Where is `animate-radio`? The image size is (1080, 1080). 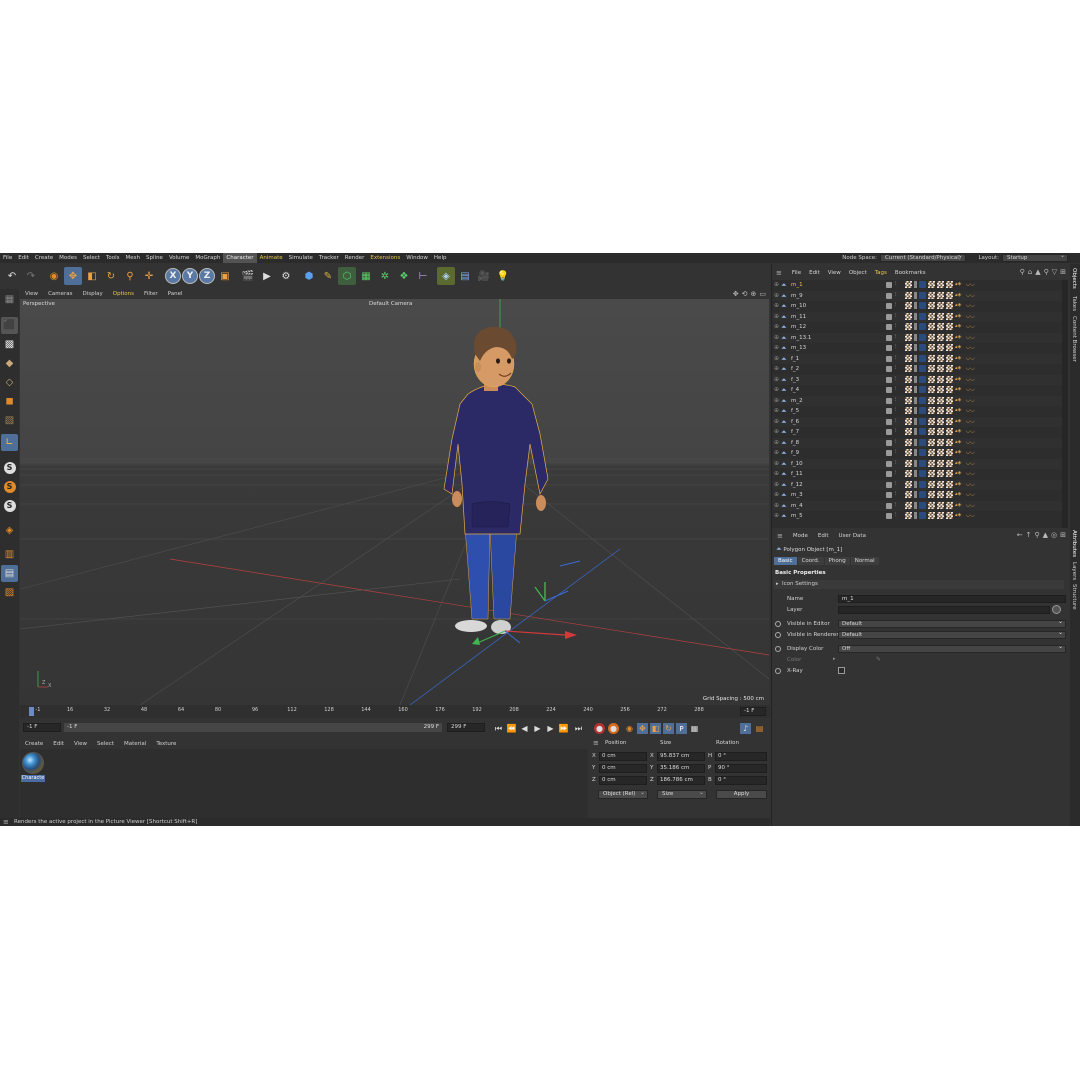 animate-radio is located at coordinates (778, 624).